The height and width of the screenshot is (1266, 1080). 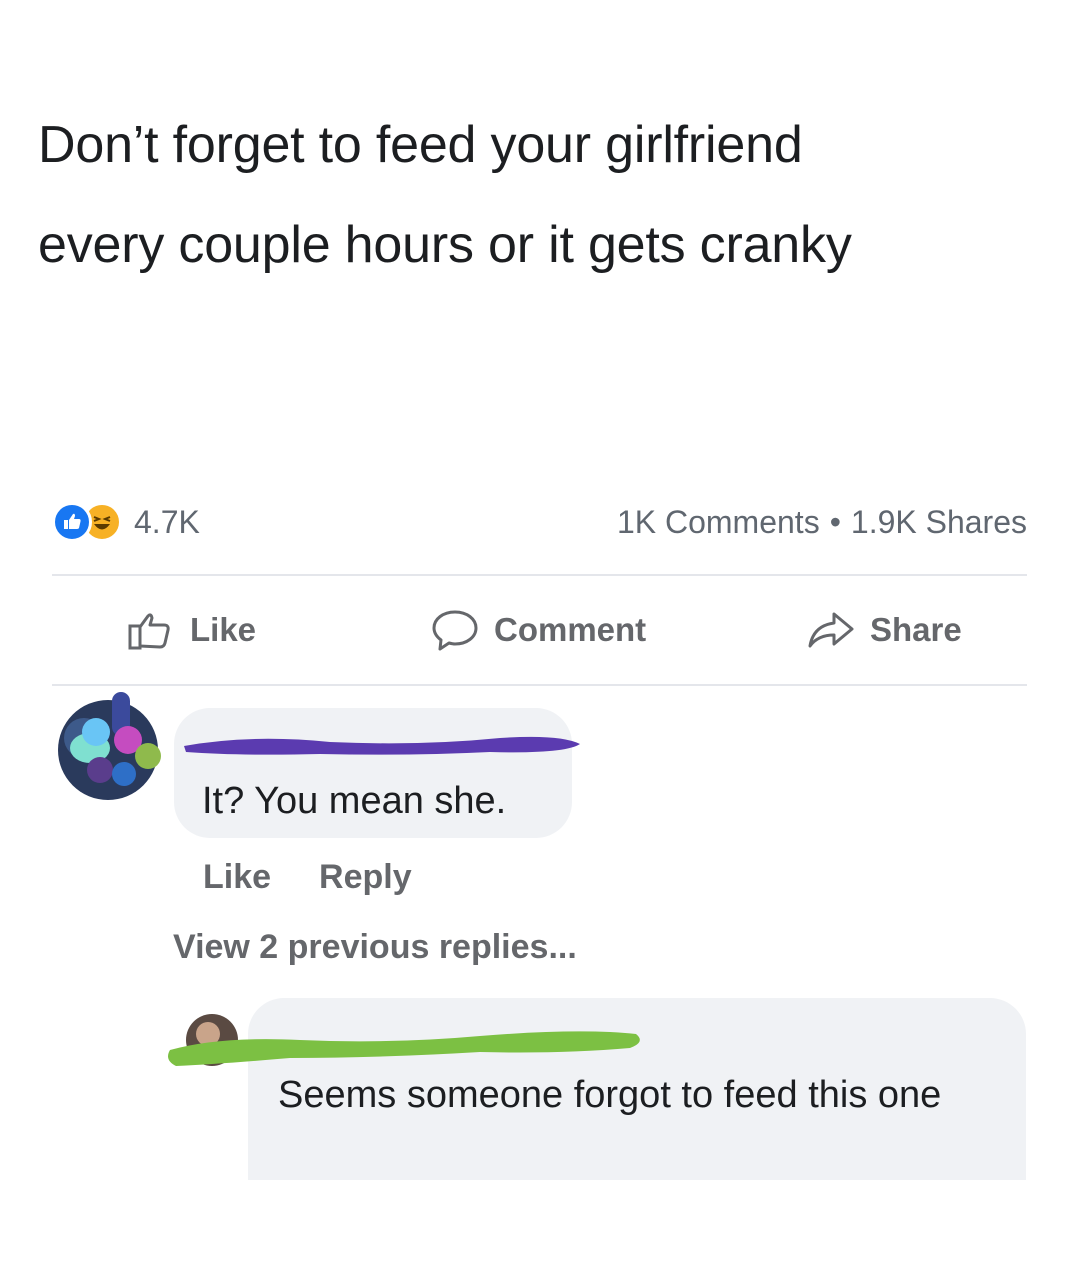 I want to click on share-arrow-icon, so click(x=831, y=630).